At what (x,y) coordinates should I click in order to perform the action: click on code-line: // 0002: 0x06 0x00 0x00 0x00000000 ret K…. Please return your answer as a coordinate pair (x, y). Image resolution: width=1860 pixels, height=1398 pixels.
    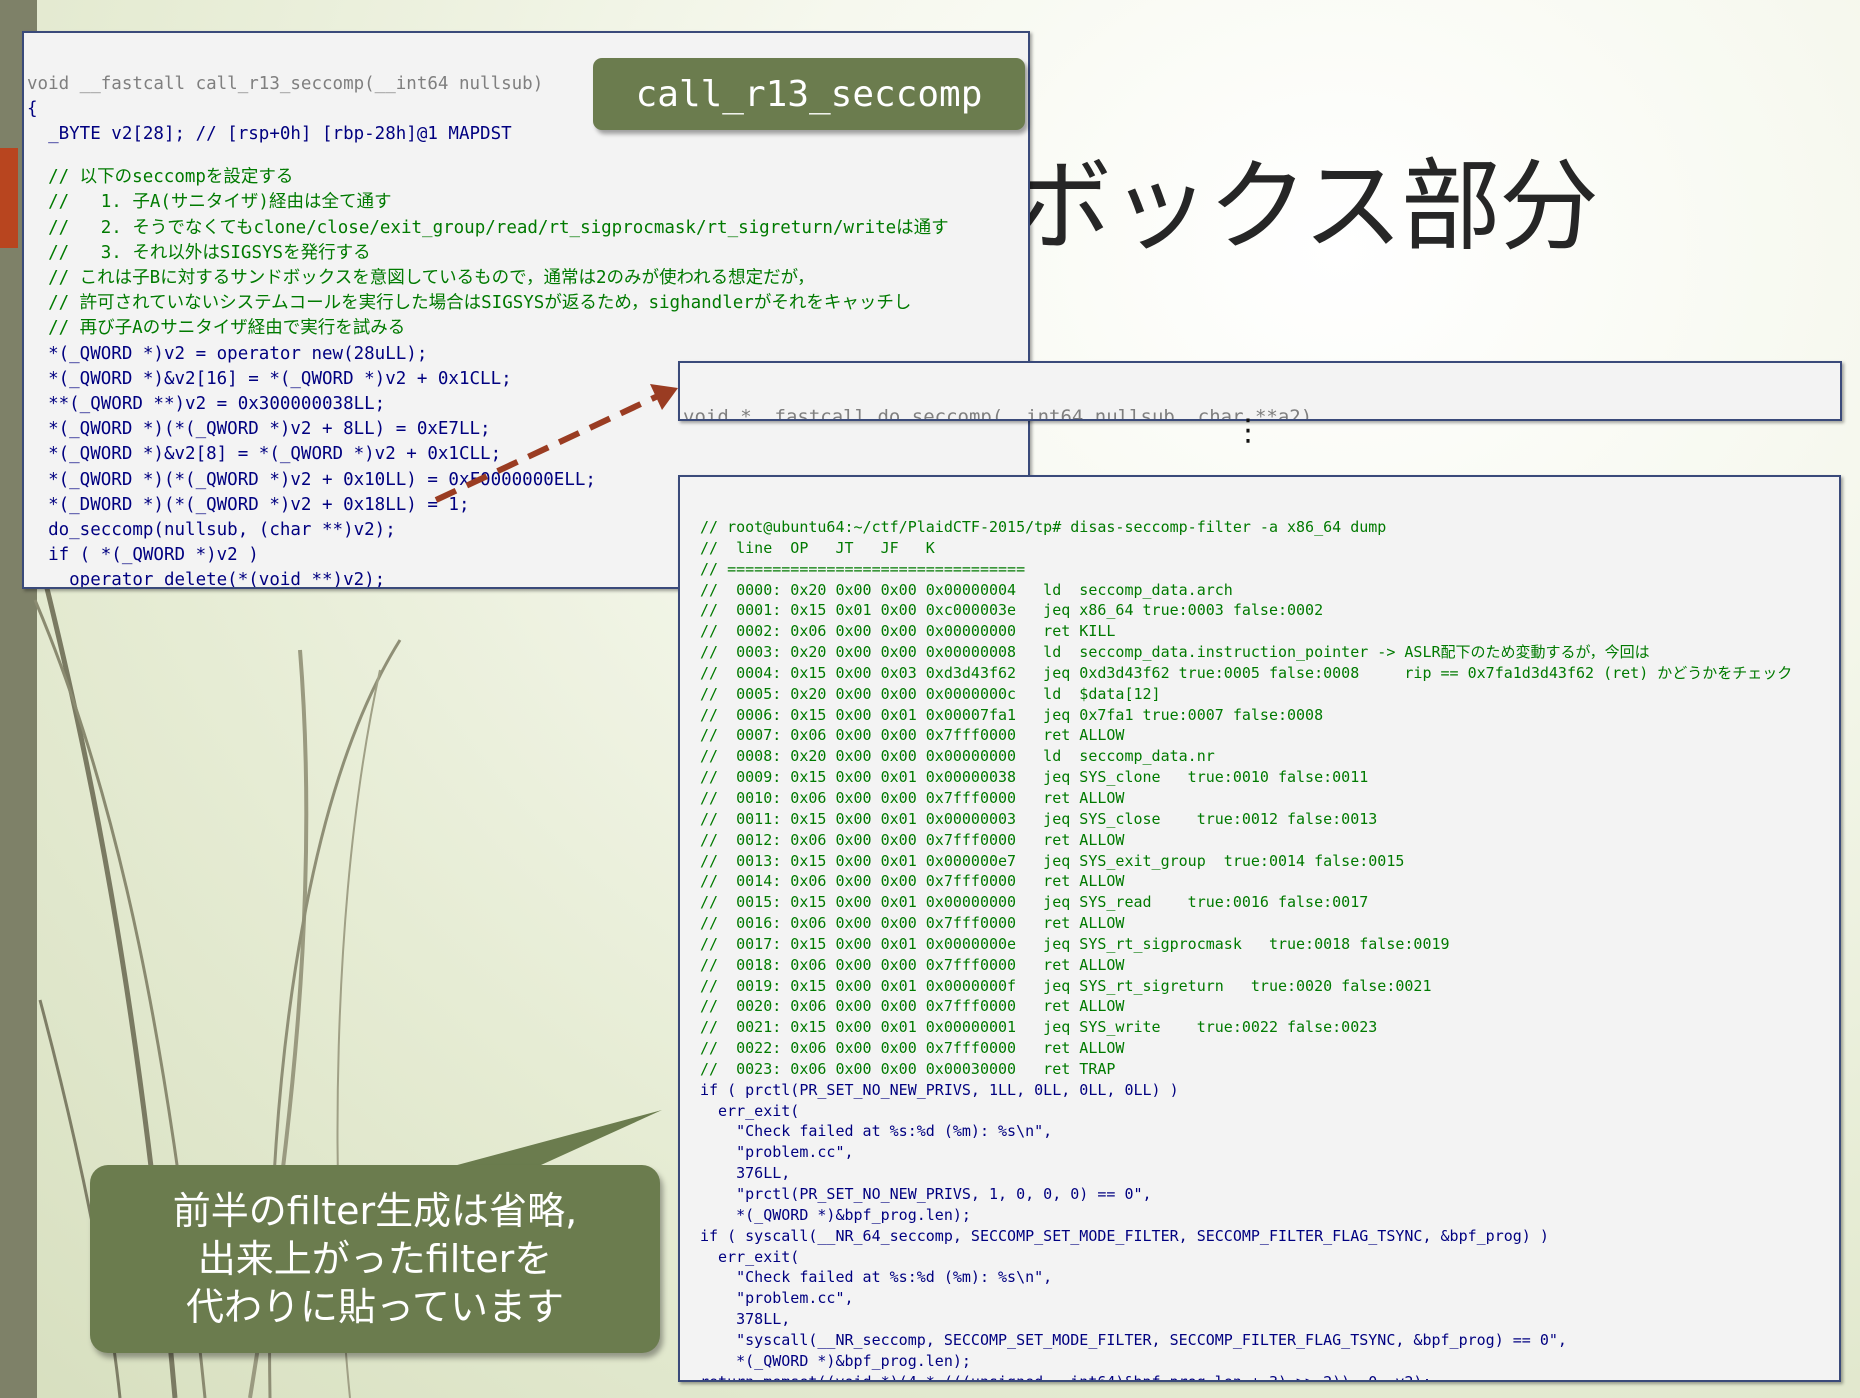
    Looking at the image, I should click on (908, 631).